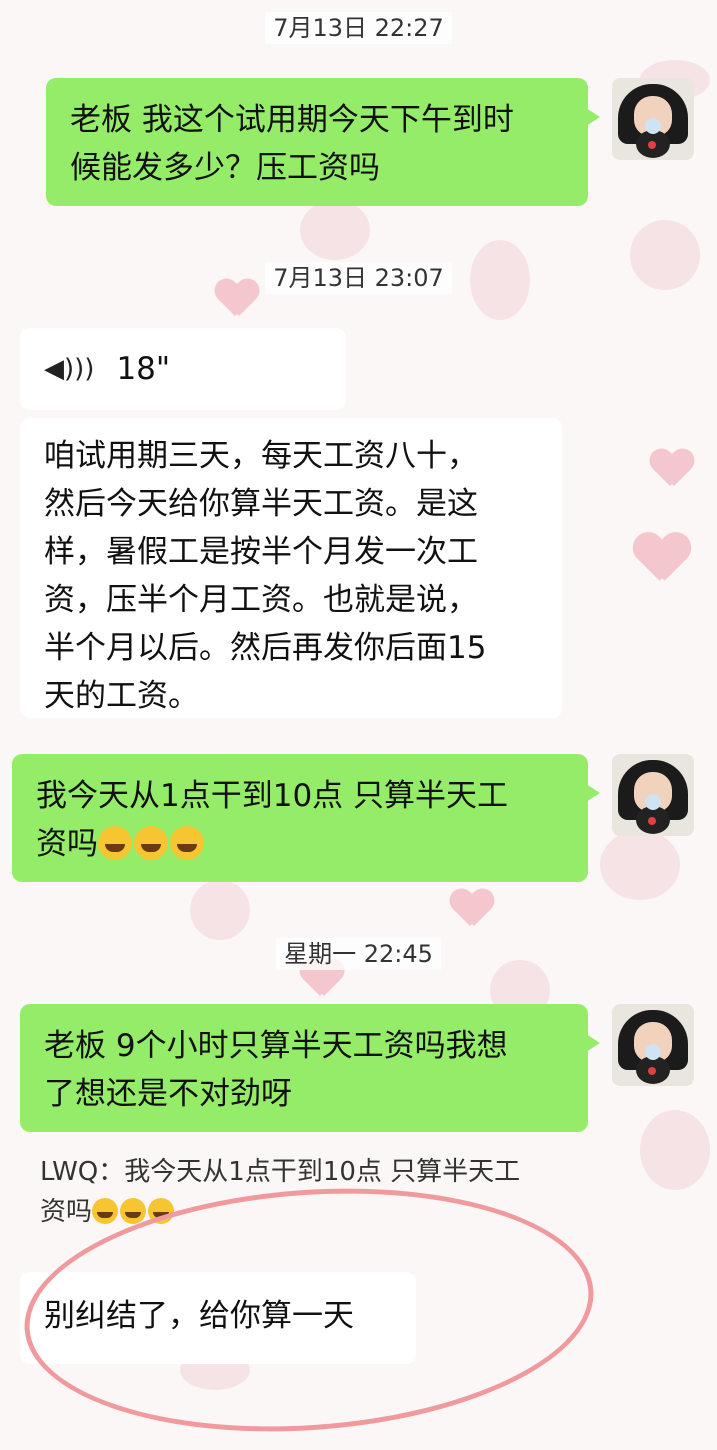 The height and width of the screenshot is (1450, 717). Describe the element at coordinates (143, 369) in the screenshot. I see `voice-duration: 18"` at that location.